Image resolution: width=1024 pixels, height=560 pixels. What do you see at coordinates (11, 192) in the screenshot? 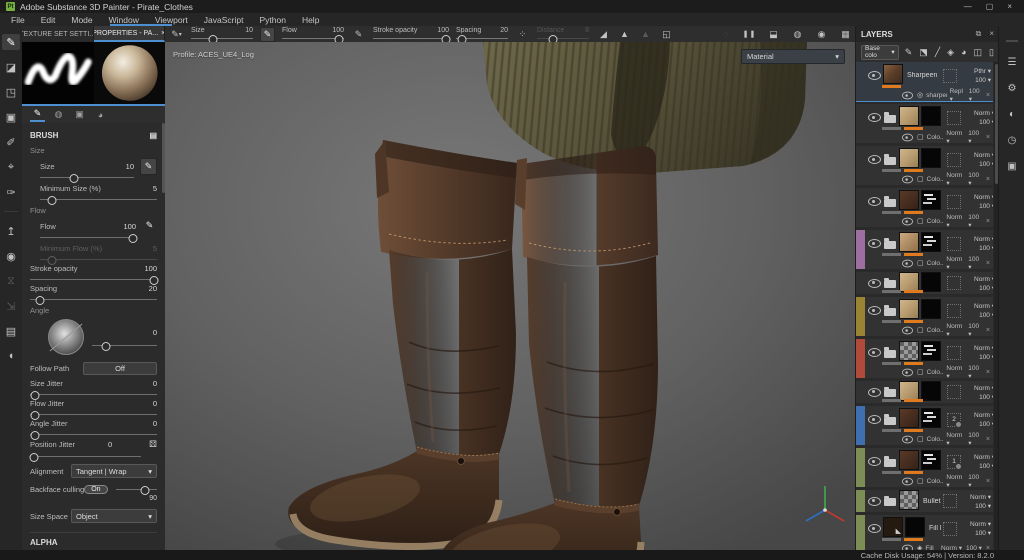
I see `material-picker-tool-icon: ✑` at bounding box center [11, 192].